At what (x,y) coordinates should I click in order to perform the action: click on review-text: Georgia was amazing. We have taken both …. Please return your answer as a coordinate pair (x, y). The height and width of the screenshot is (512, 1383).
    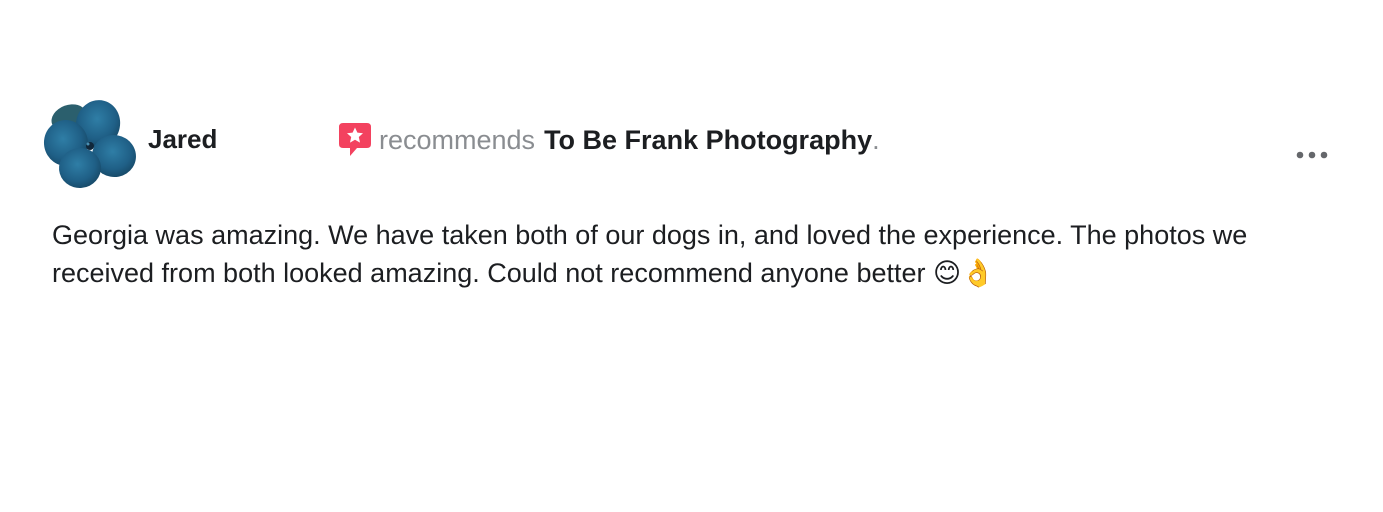
    Looking at the image, I should click on (650, 254).